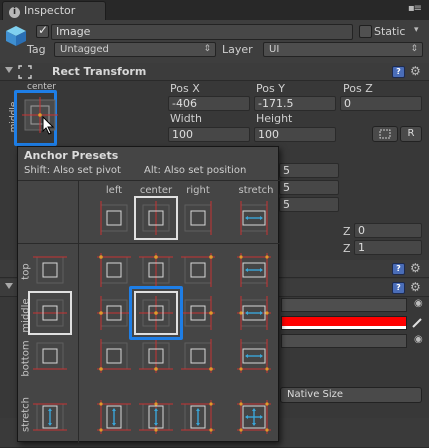 The height and width of the screenshot is (448, 429). Describe the element at coordinates (156, 270) in the screenshot. I see `anchor-preset-top-center` at that location.